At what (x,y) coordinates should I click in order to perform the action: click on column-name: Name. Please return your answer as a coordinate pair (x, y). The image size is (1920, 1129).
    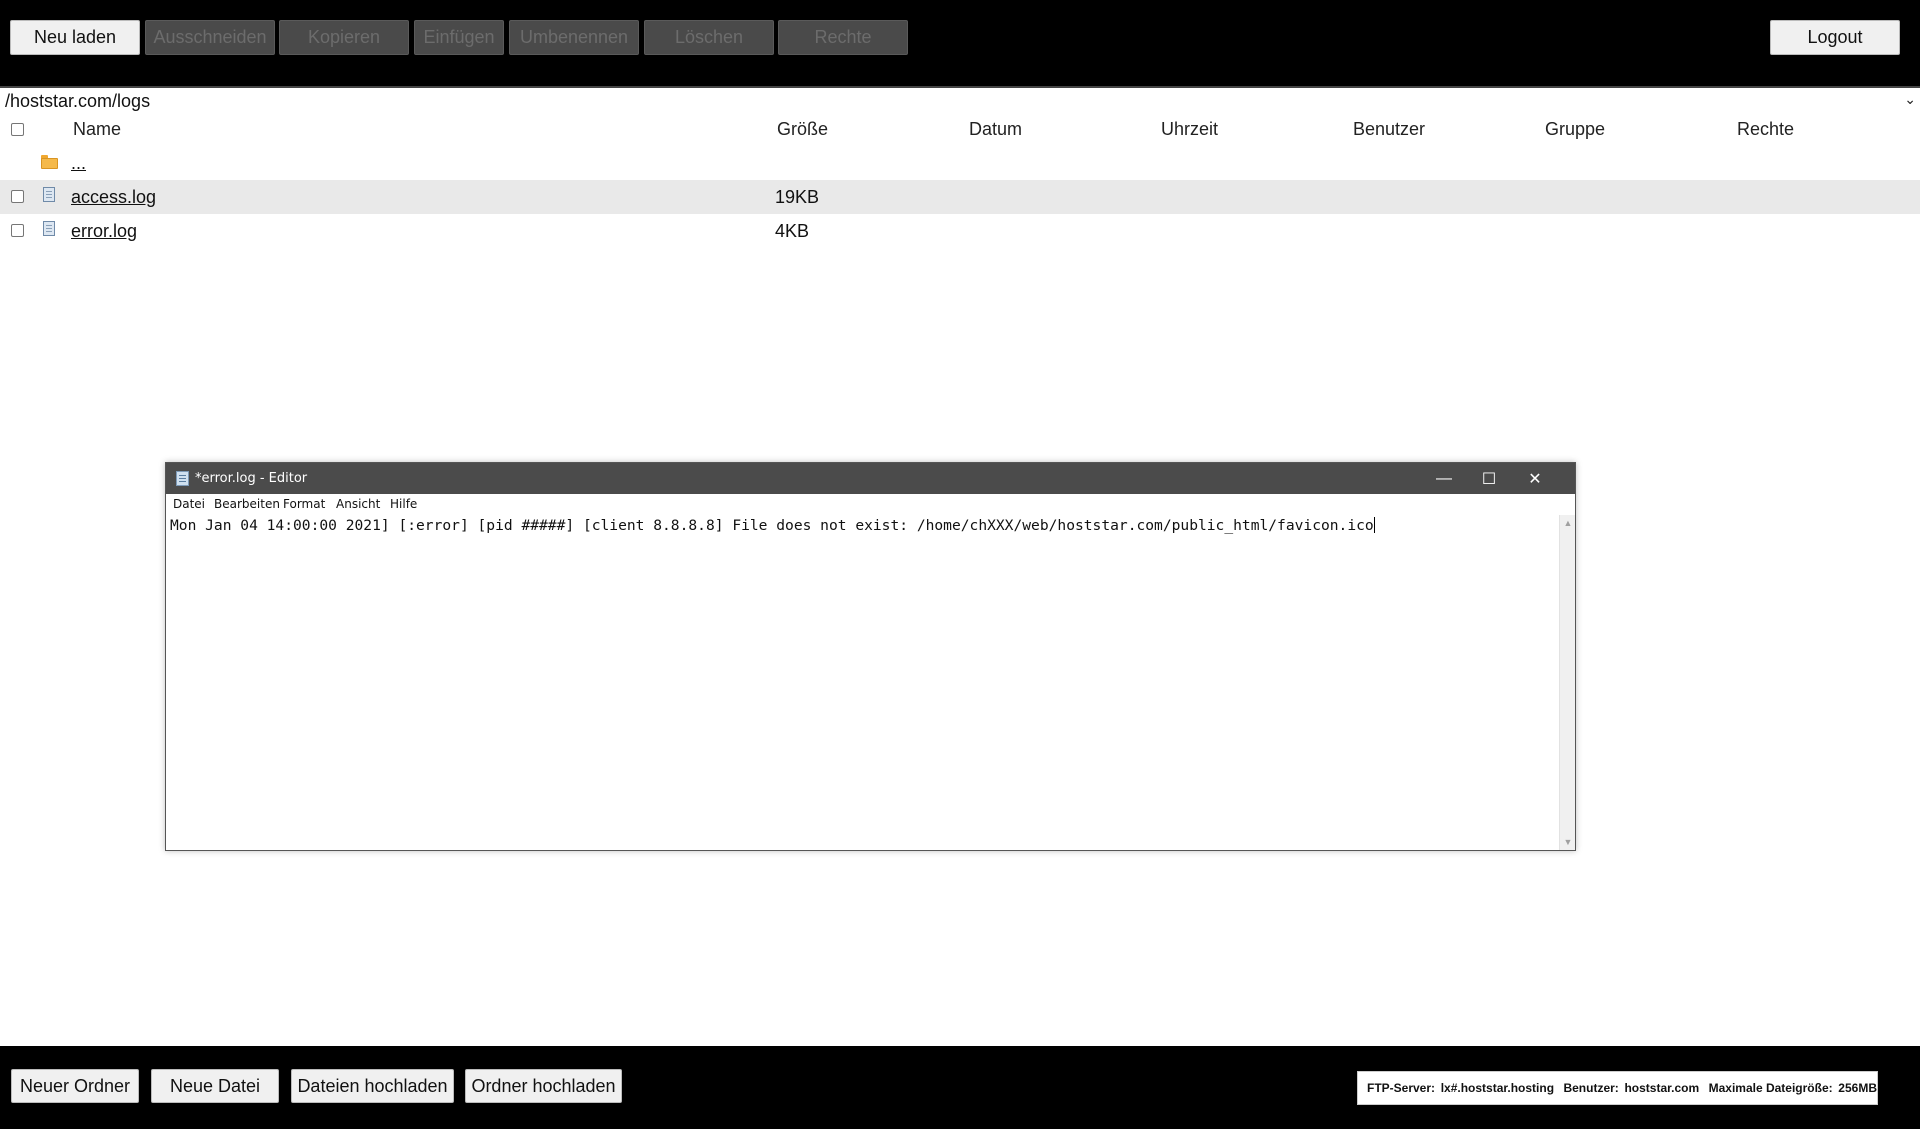
    Looking at the image, I should click on (97, 129).